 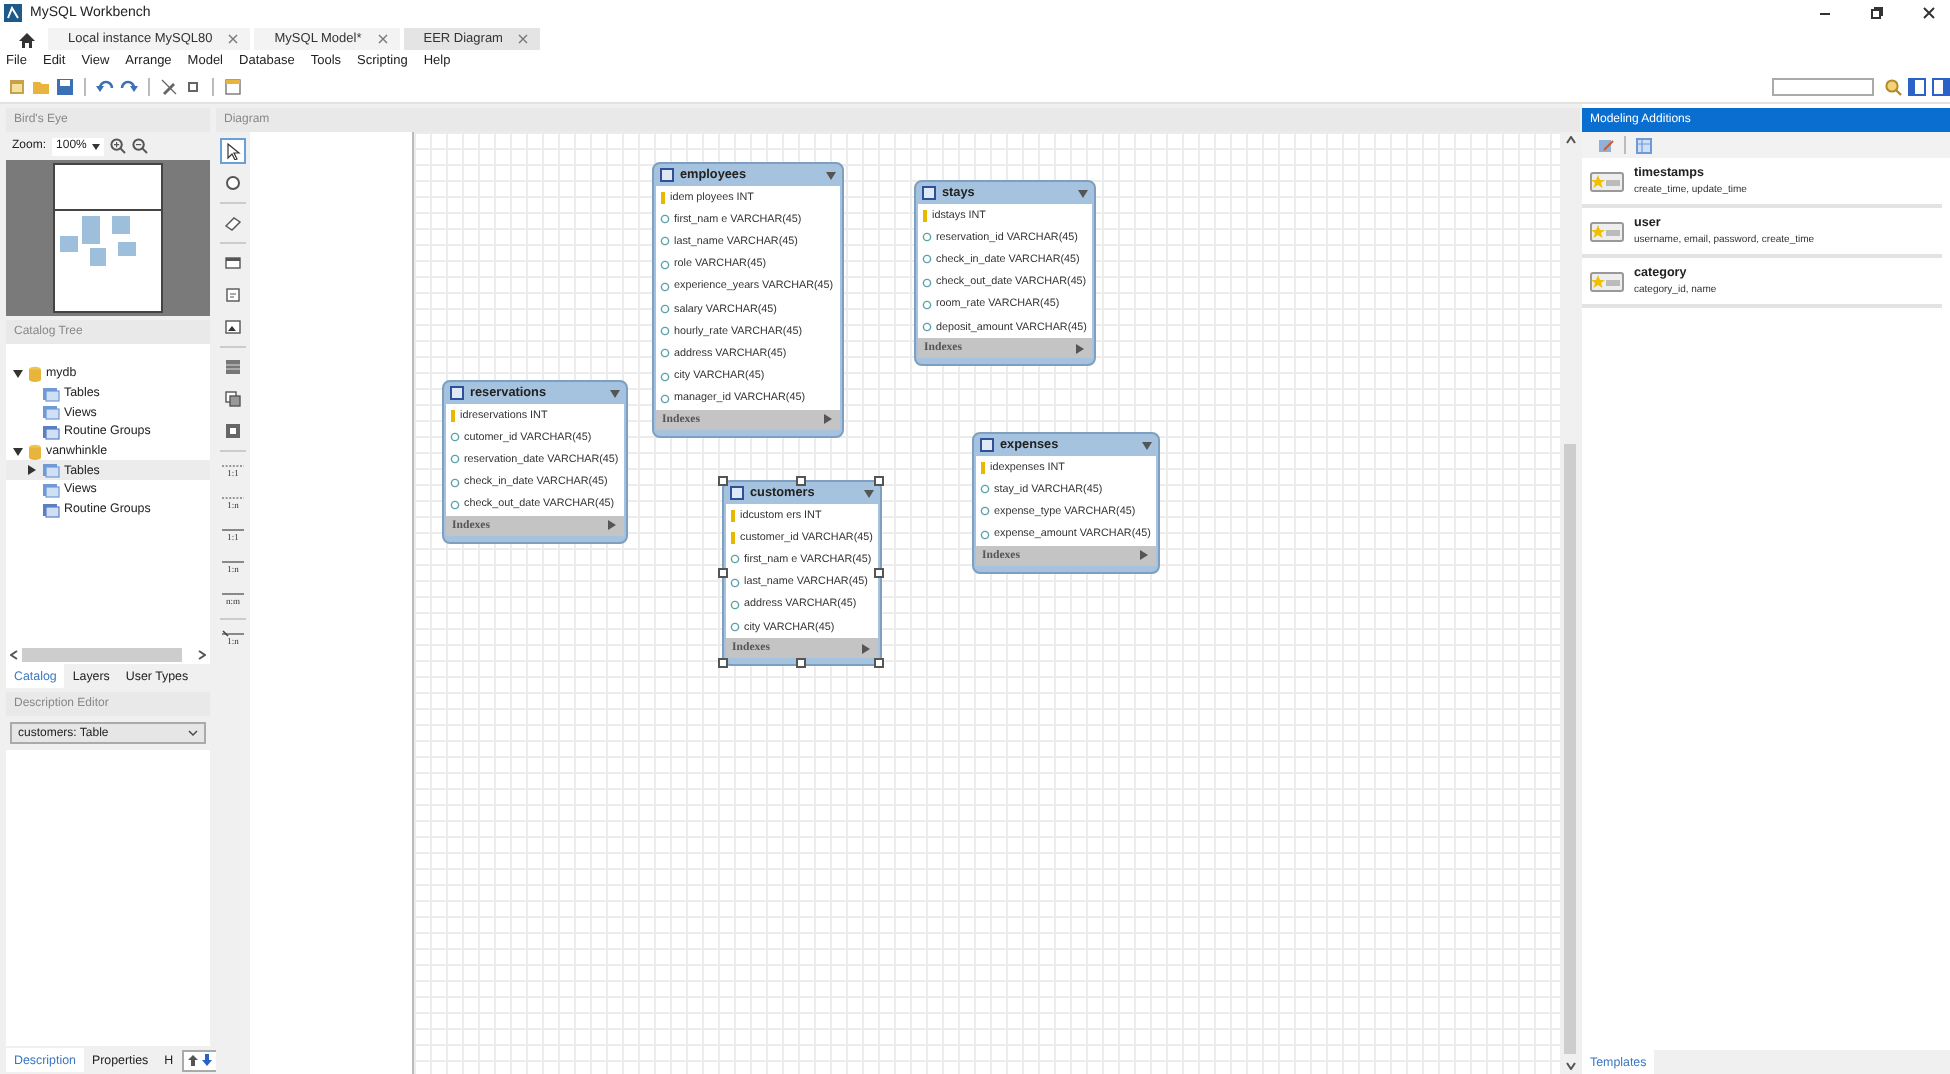 What do you see at coordinates (233, 327) in the screenshot?
I see `image-icon` at bounding box center [233, 327].